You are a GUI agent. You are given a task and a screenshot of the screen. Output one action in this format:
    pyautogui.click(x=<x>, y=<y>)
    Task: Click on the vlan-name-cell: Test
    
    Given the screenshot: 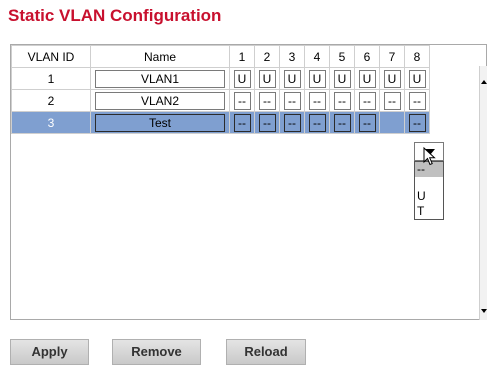 What is the action you would take?
    pyautogui.click(x=160, y=122)
    